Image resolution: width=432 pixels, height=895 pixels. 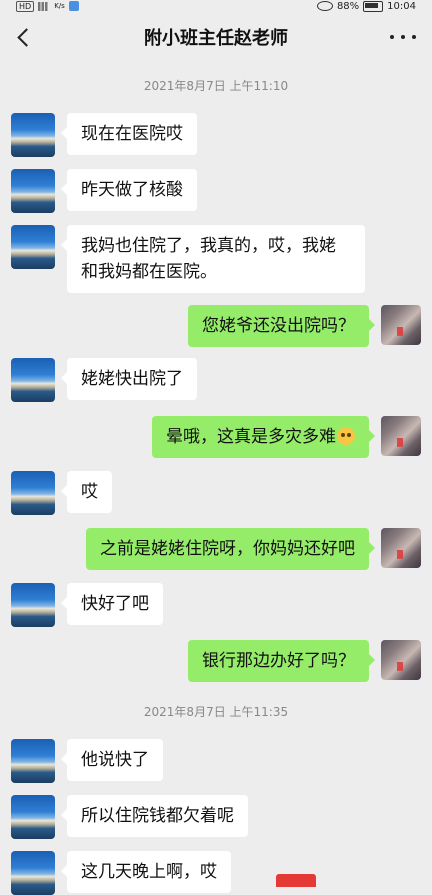 I want to click on timestamp: 2021年8月7日 上午11:10, so click(x=216, y=86).